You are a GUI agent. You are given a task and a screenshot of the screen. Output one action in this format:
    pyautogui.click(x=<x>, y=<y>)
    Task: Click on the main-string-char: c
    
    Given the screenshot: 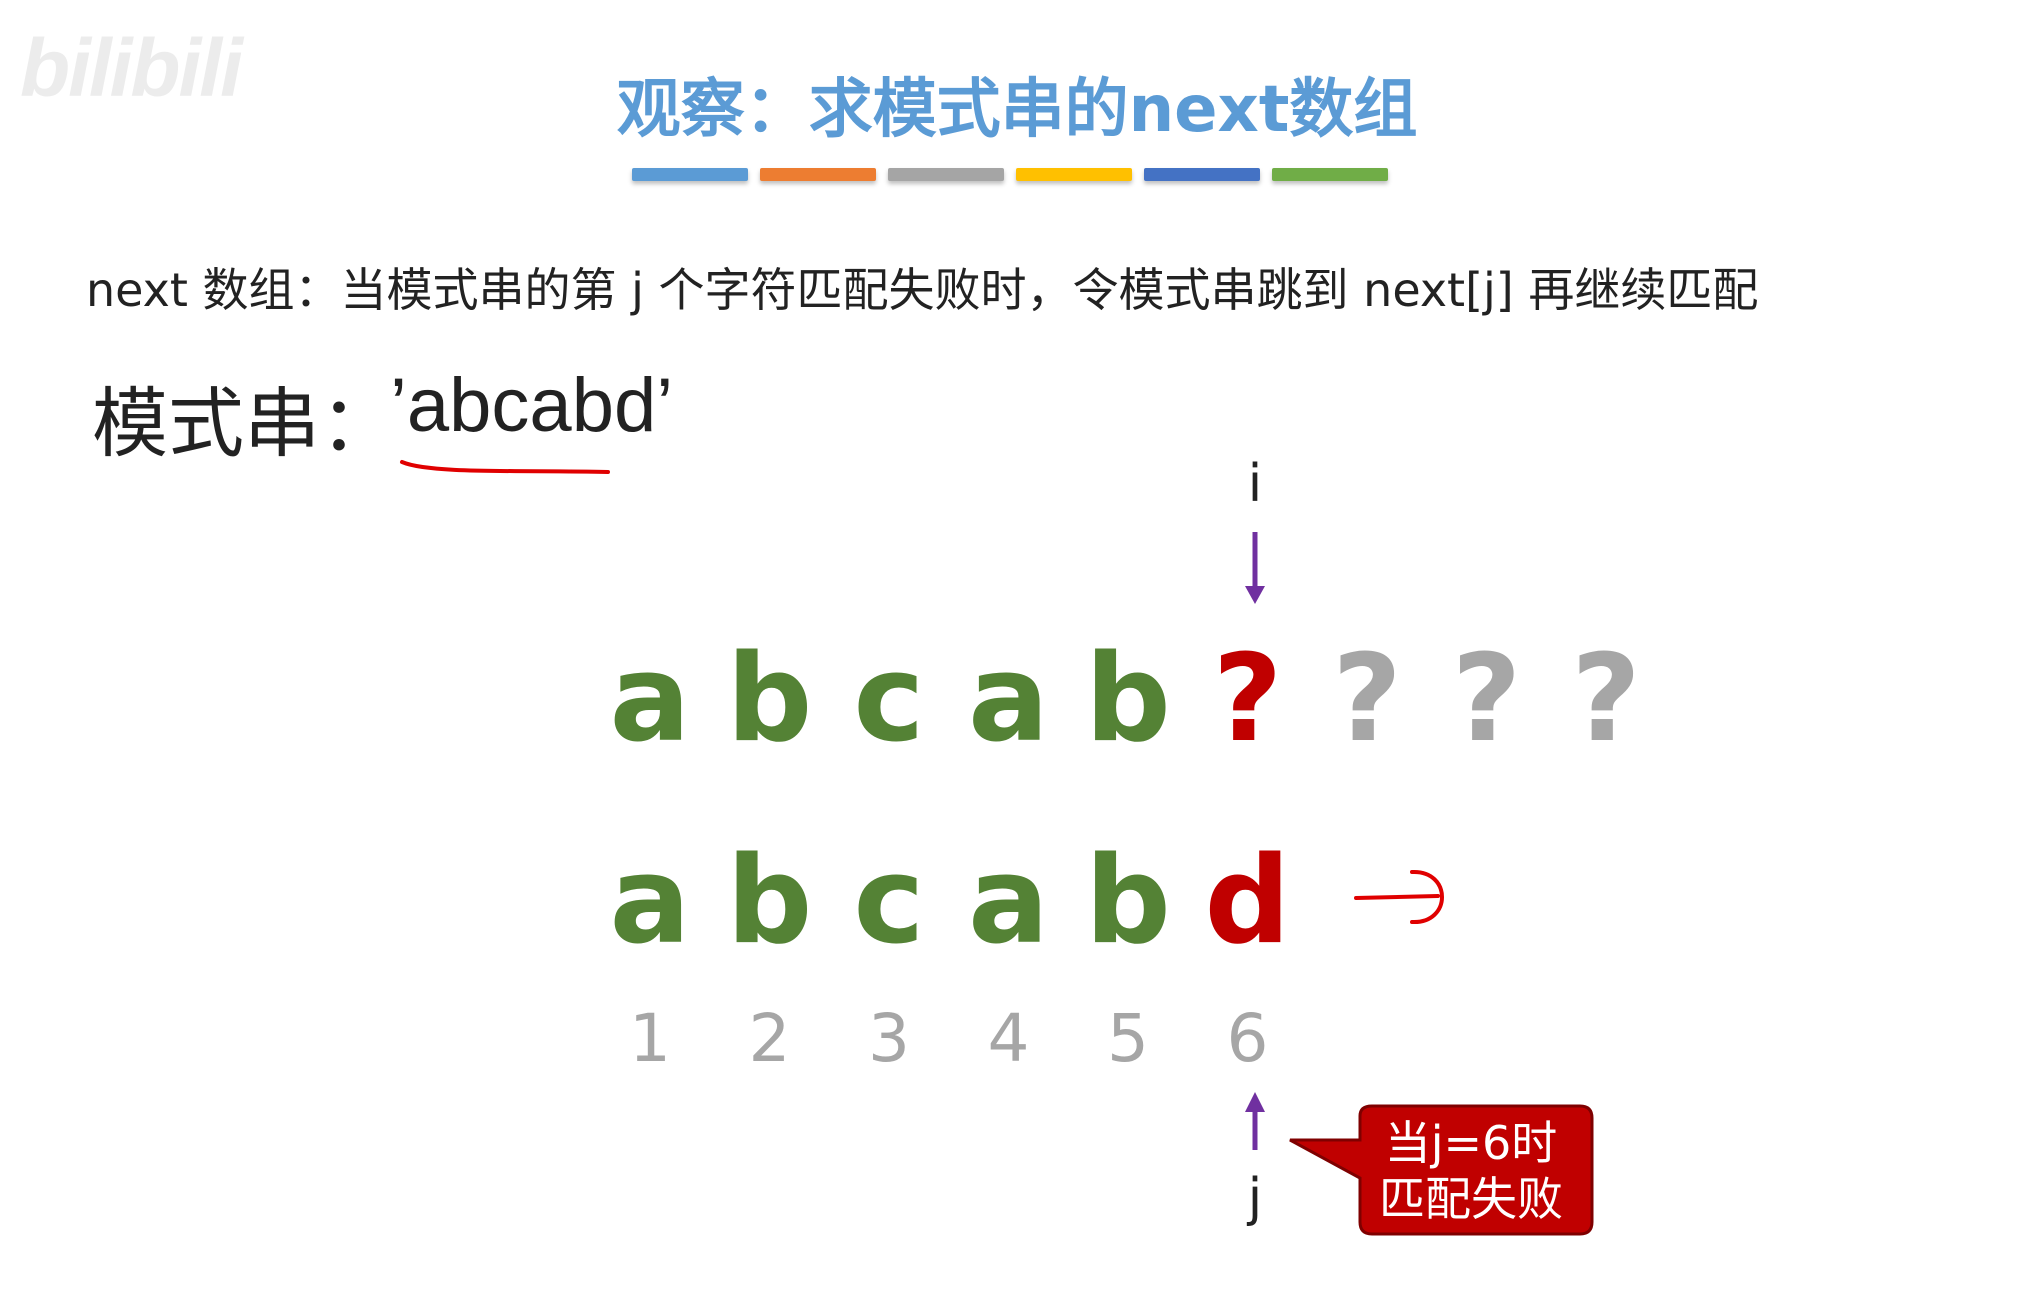 What is the action you would take?
    pyautogui.click(x=889, y=699)
    